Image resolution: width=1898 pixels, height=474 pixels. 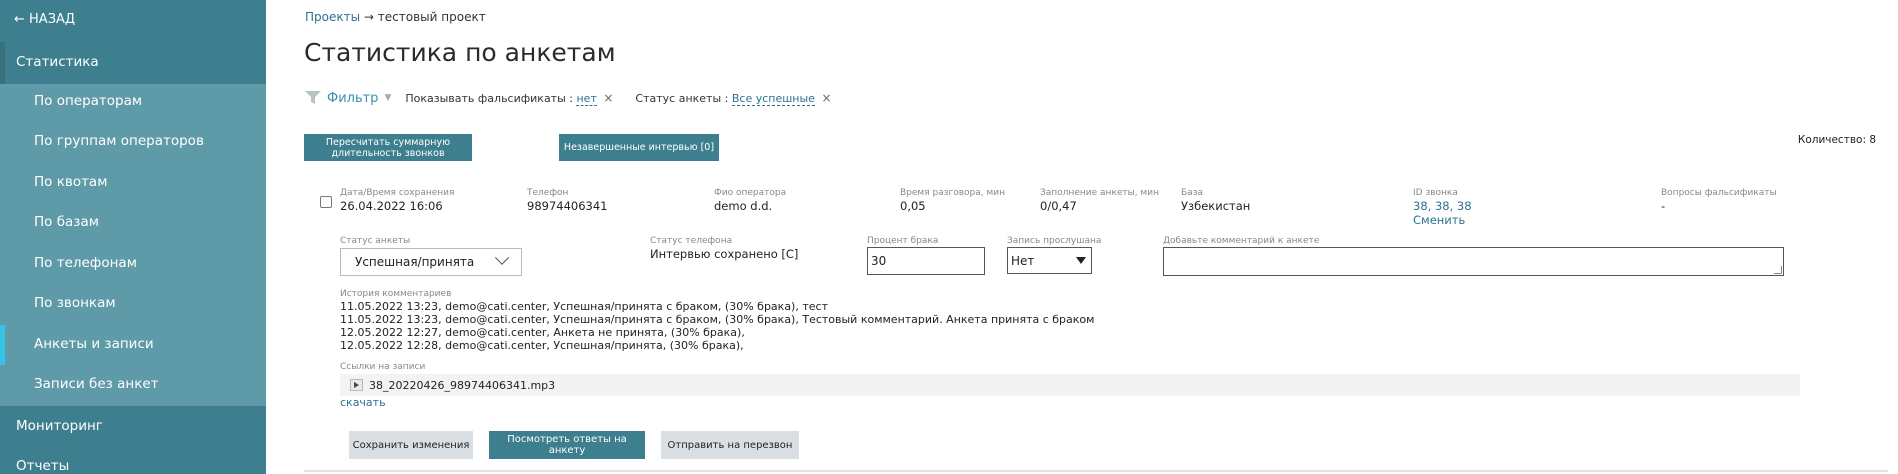 I want to click on sidebar-item-phones: По телефонам, so click(x=133, y=264).